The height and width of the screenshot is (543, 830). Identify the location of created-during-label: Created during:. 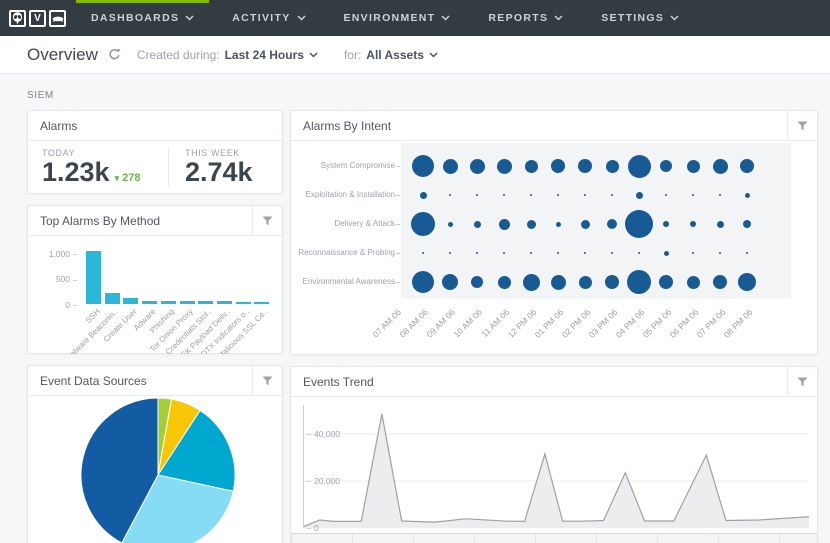
(178, 54).